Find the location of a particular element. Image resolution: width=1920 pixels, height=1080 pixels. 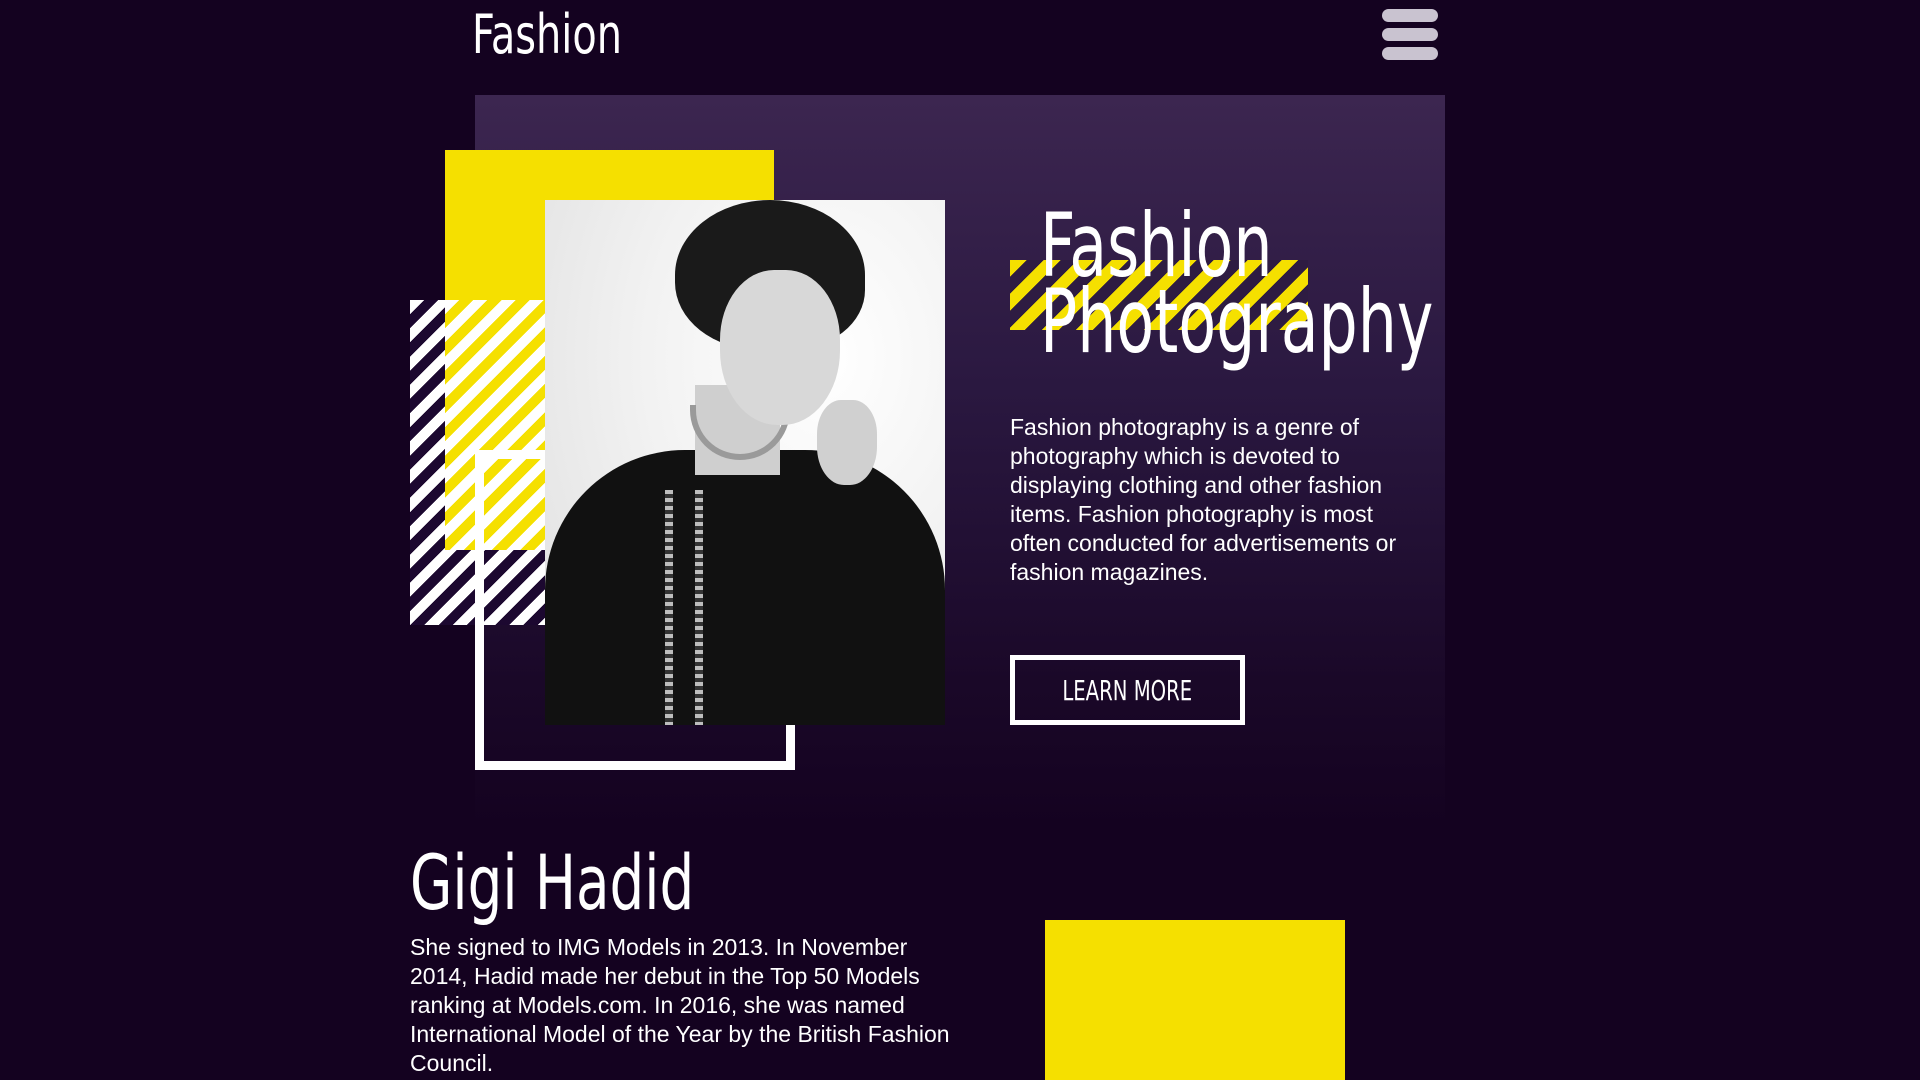

decorative-yellow-square is located at coordinates (1195, 1000).